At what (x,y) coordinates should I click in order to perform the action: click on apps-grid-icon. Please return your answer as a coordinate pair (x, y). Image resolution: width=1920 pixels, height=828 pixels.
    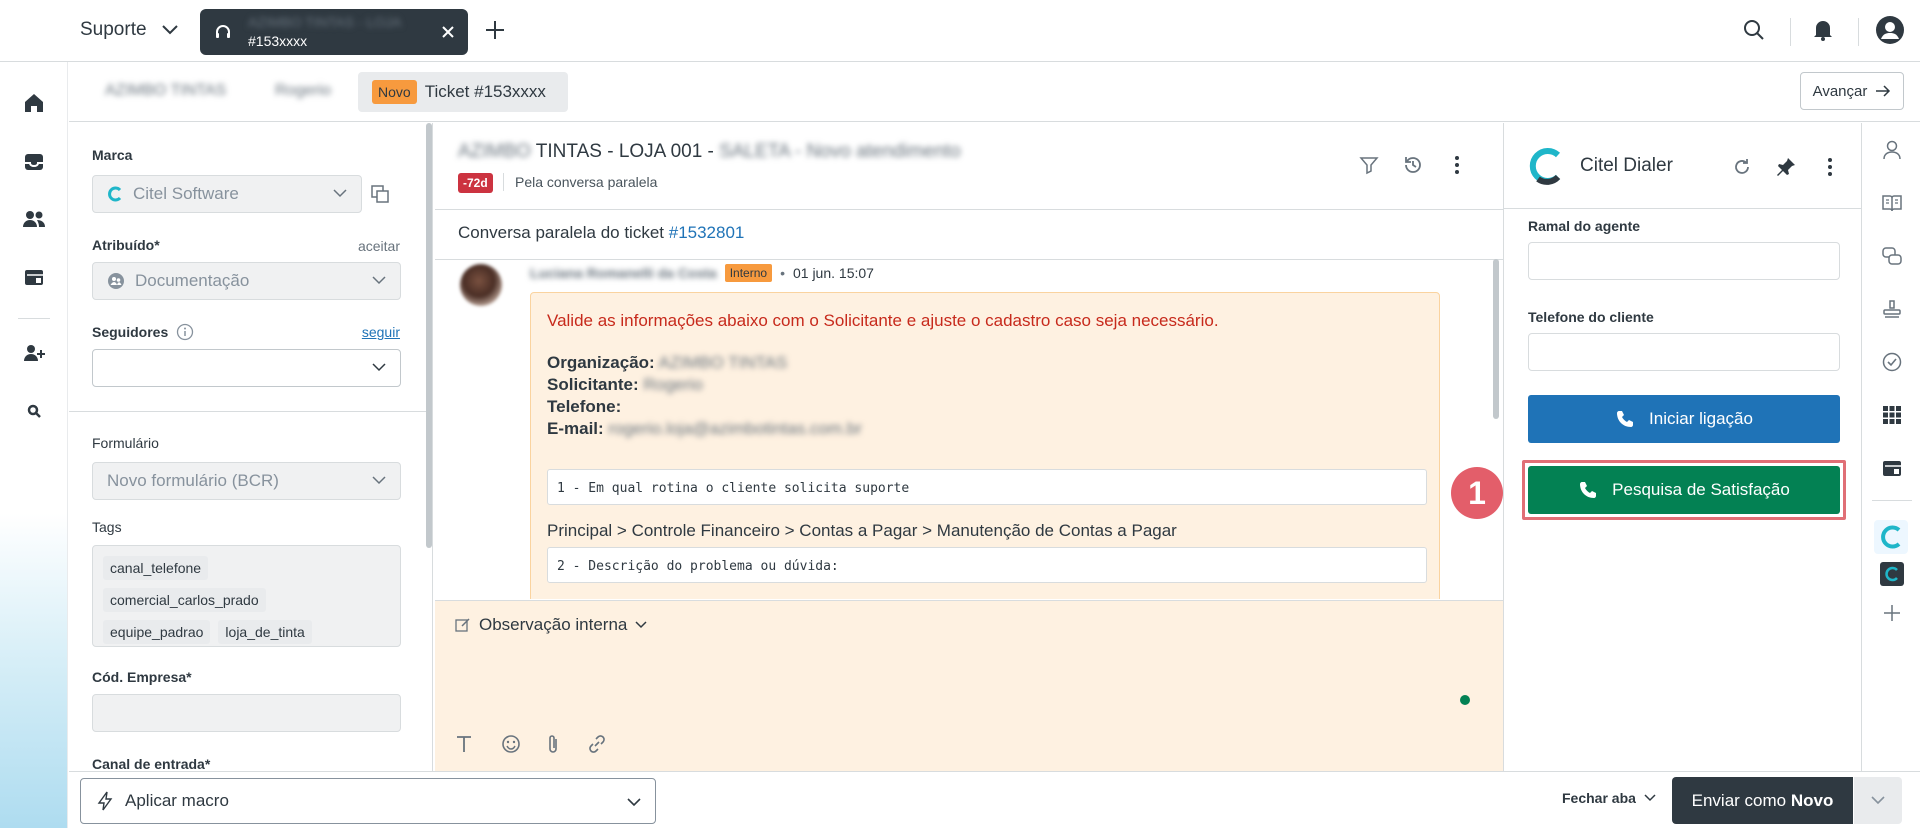
    Looking at the image, I should click on (1892, 415).